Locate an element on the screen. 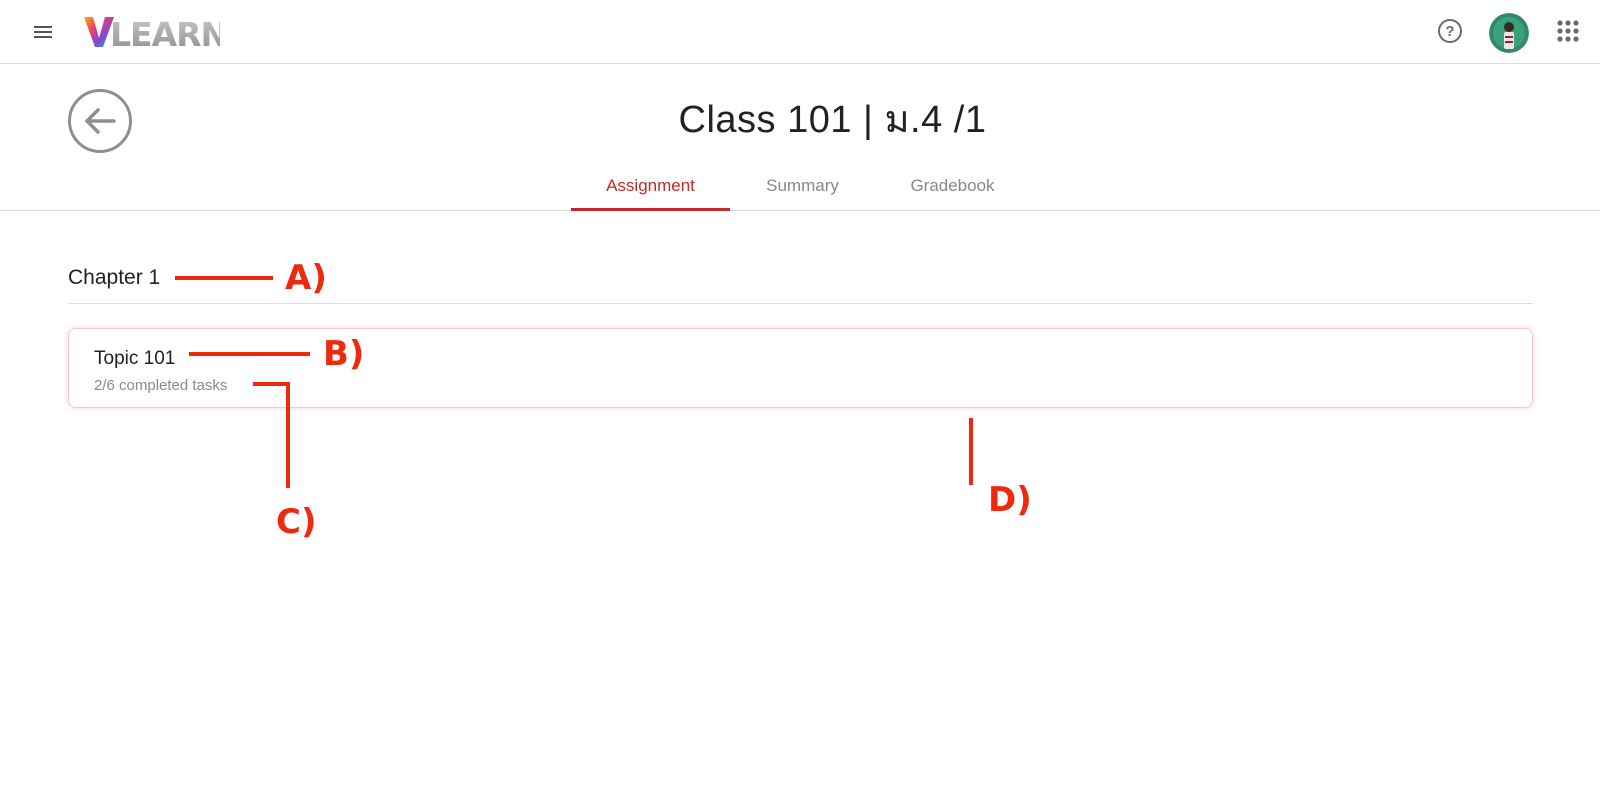 The height and width of the screenshot is (810, 1600). annotation-b-line is located at coordinates (249, 354).